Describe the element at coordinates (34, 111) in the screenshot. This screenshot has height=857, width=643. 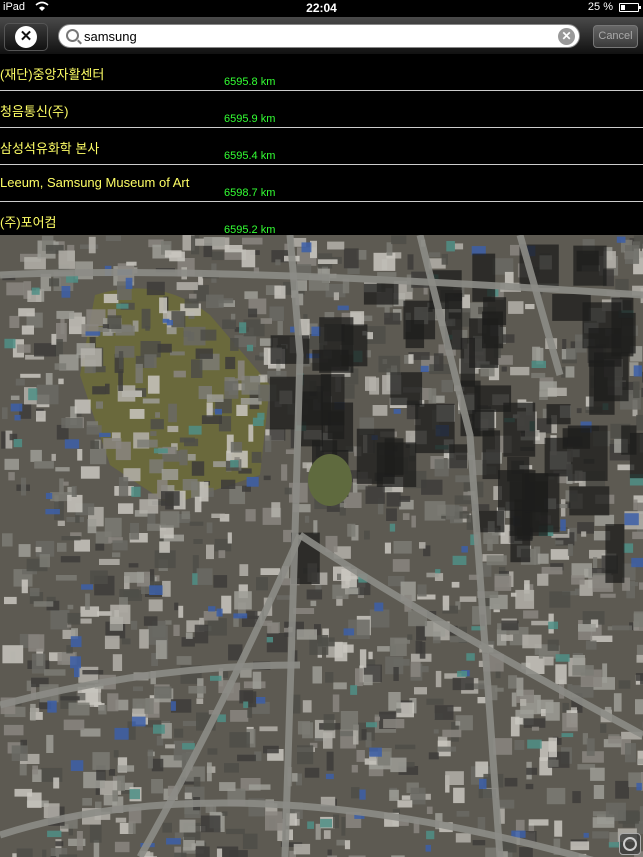
I see `result-name: 청음통신(주)` at that location.